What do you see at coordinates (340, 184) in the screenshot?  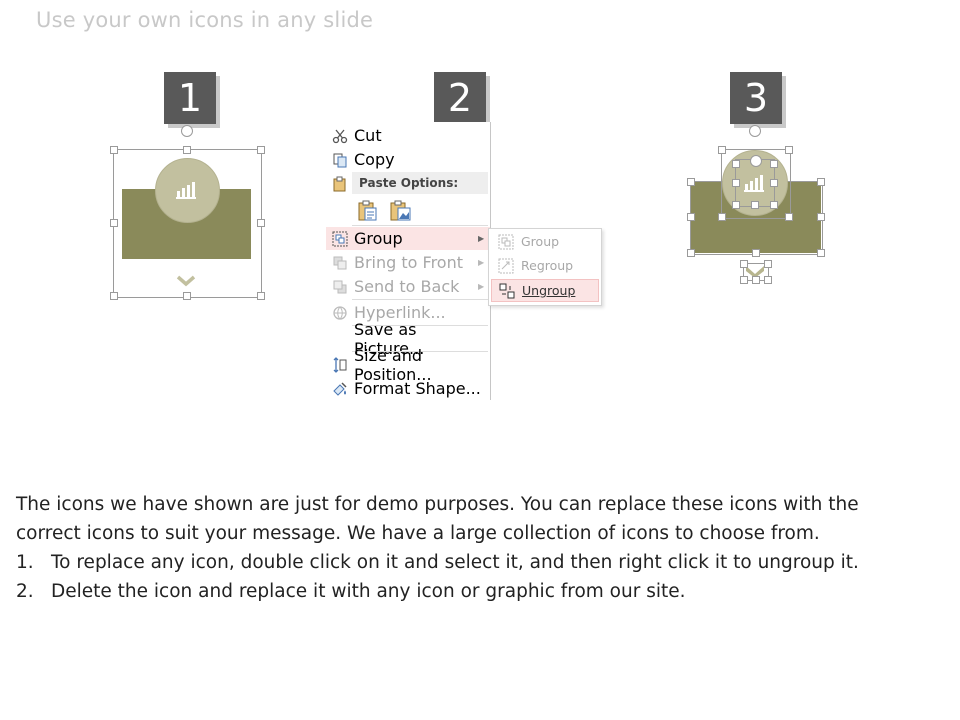 I see `clipboard-icon` at bounding box center [340, 184].